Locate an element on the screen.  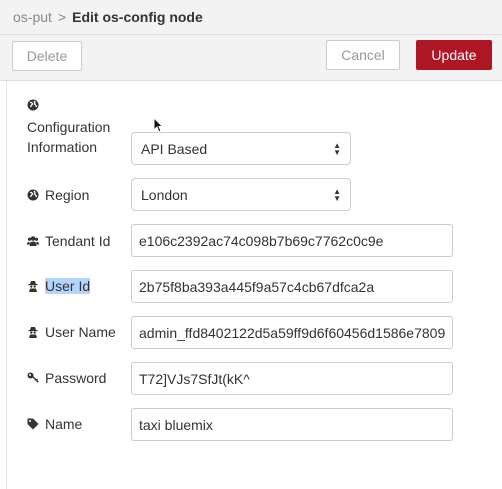
config-label-line1: Configuration is located at coordinates (69, 127).